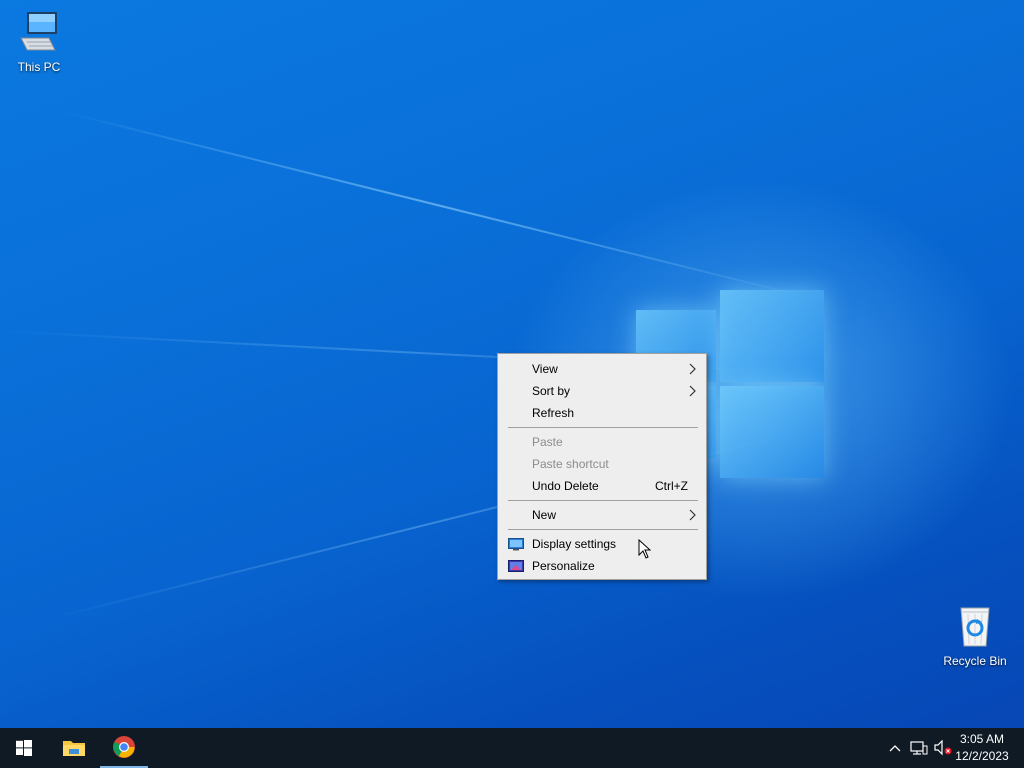 The height and width of the screenshot is (768, 1024). Describe the element at coordinates (574, 544) in the screenshot. I see `menu-item-label: Display settings` at that location.